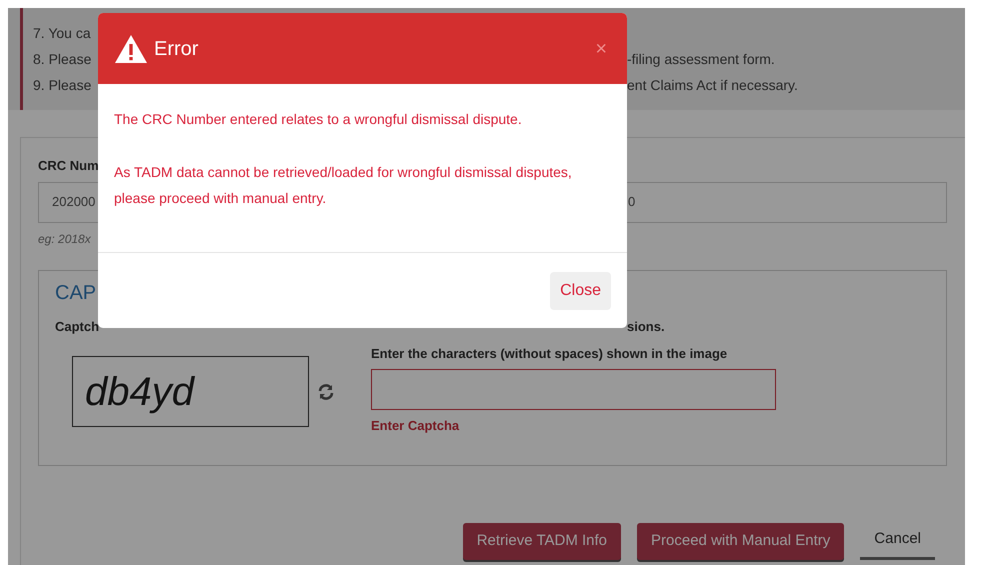  What do you see at coordinates (573, 389) in the screenshot?
I see `captcha-input` at bounding box center [573, 389].